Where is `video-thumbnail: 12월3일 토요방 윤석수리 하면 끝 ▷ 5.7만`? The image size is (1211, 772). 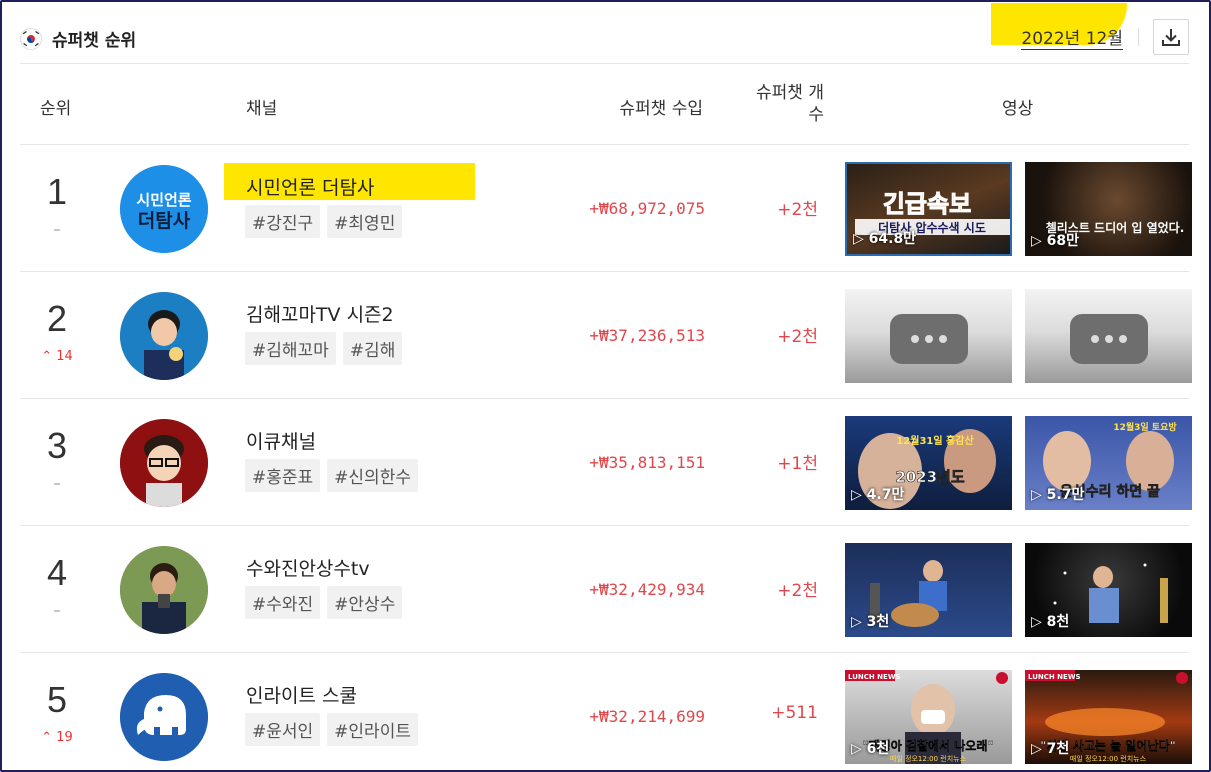
video-thumbnail: 12월3일 토요방 윤석수리 하면 끝 ▷ 5.7만 is located at coordinates (1108, 463).